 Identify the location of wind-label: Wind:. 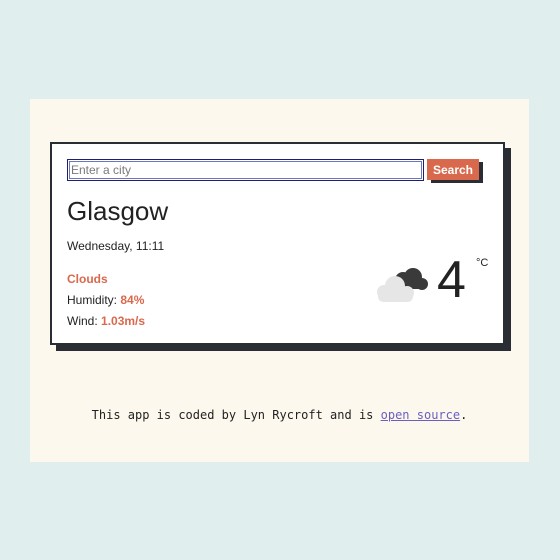
(82, 321).